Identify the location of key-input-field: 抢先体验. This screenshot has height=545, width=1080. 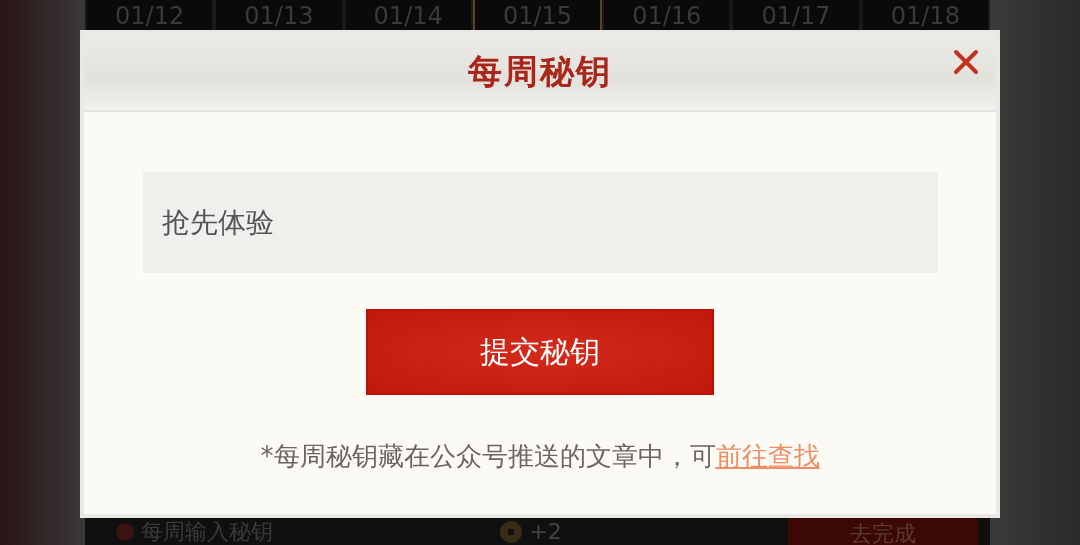
(540, 222).